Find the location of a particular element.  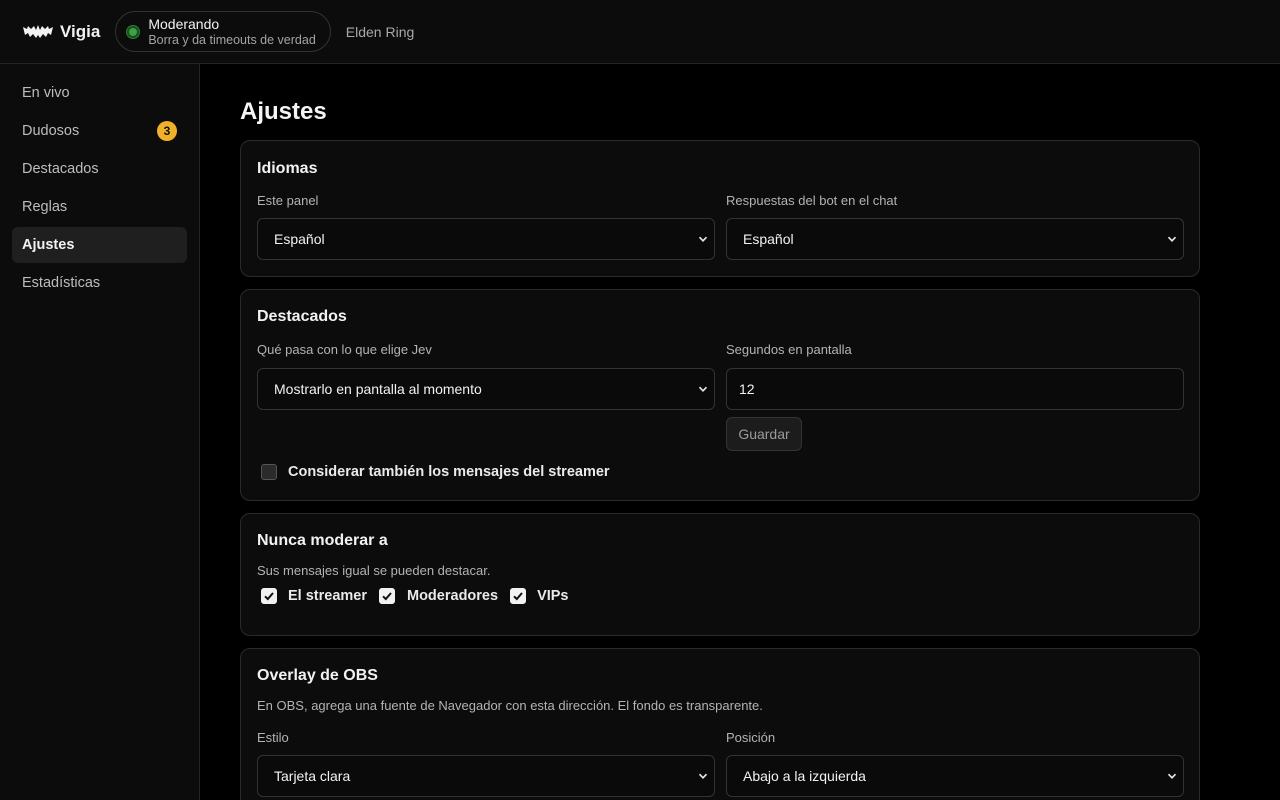

card-title: Idiomas is located at coordinates (287, 168).